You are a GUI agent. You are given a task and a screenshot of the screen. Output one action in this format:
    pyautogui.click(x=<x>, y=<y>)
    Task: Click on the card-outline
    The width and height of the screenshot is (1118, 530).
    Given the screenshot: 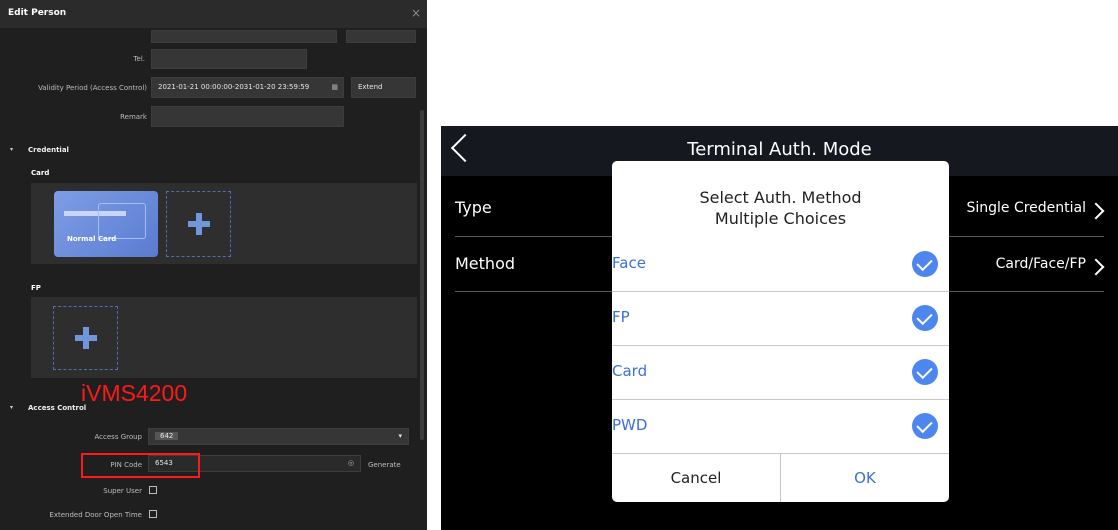 What is the action you would take?
    pyautogui.click(x=122, y=221)
    